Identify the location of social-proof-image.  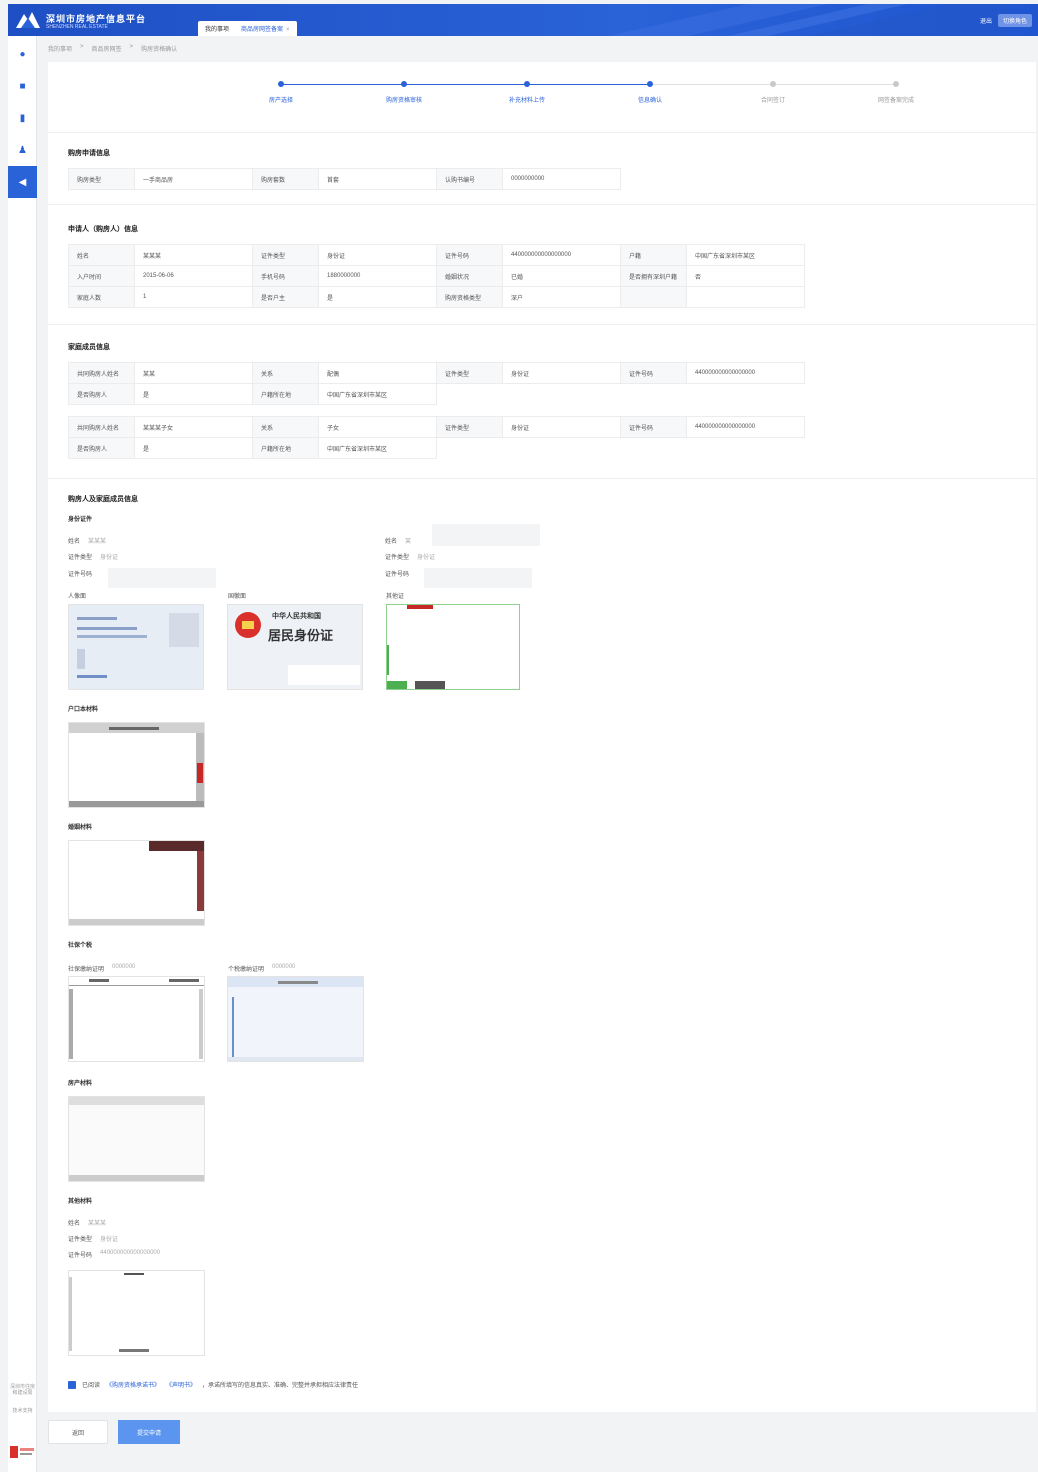
(136, 1019).